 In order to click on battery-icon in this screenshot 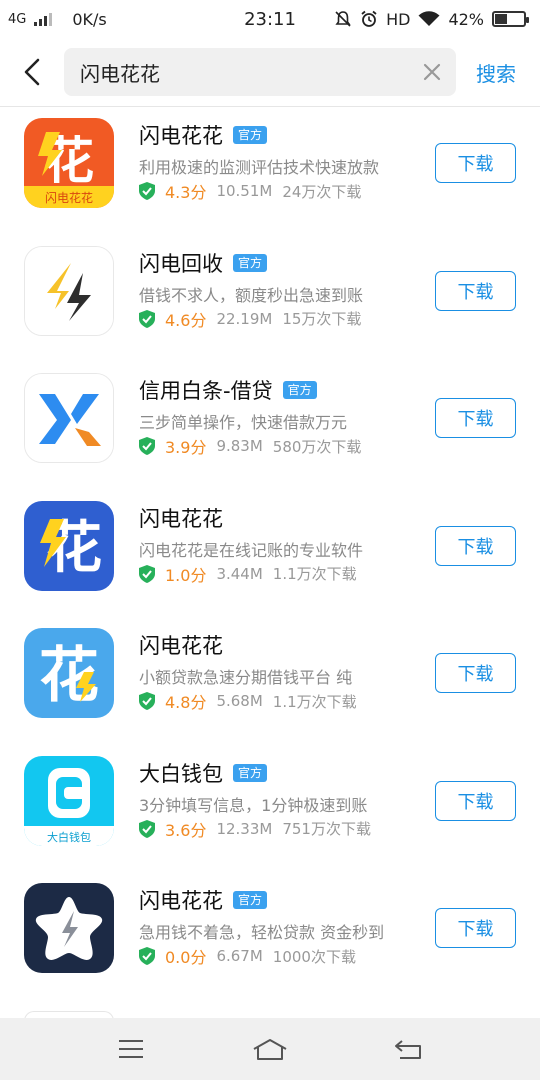, I will do `click(510, 19)`.